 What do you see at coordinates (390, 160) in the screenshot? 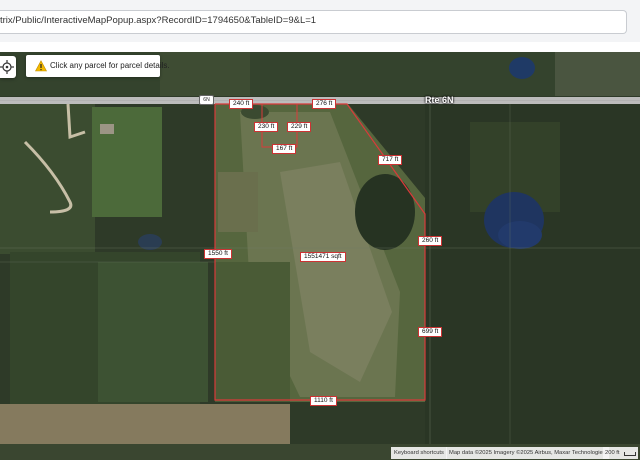
I see `dimension-label-diagonal: 717 ft` at bounding box center [390, 160].